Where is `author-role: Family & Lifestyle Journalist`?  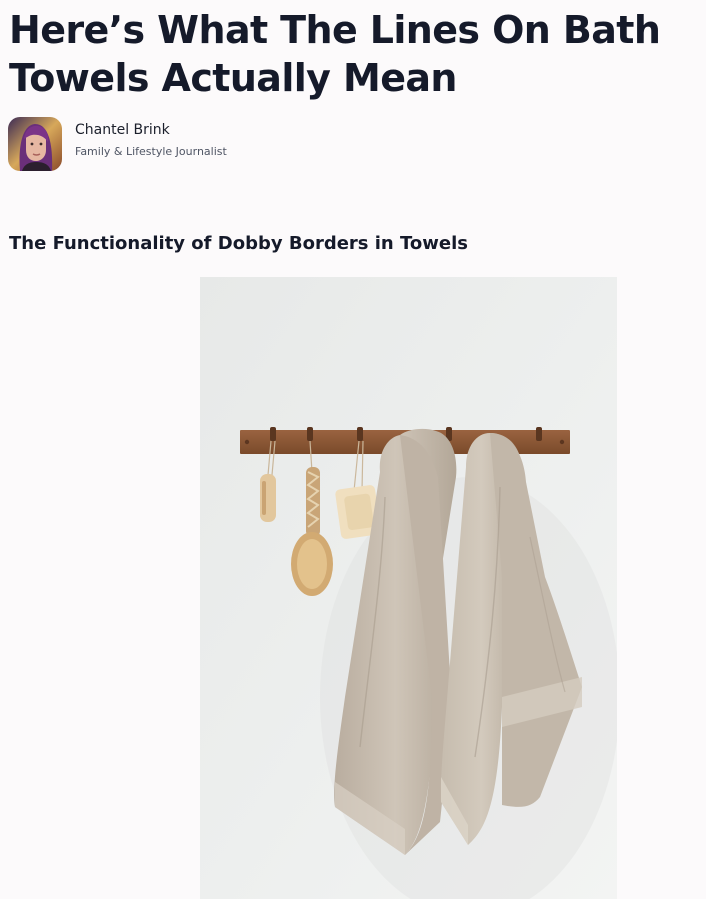 author-role: Family & Lifestyle Journalist is located at coordinates (151, 151).